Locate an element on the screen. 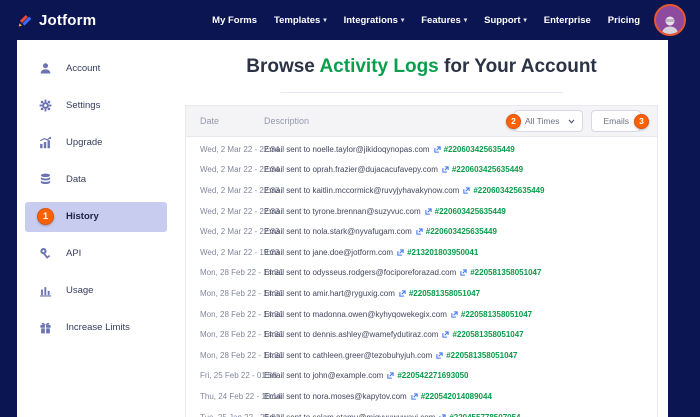 Image resolution: width=700 pixels, height=417 pixels. sidebar-item-label: Data is located at coordinates (76, 179).